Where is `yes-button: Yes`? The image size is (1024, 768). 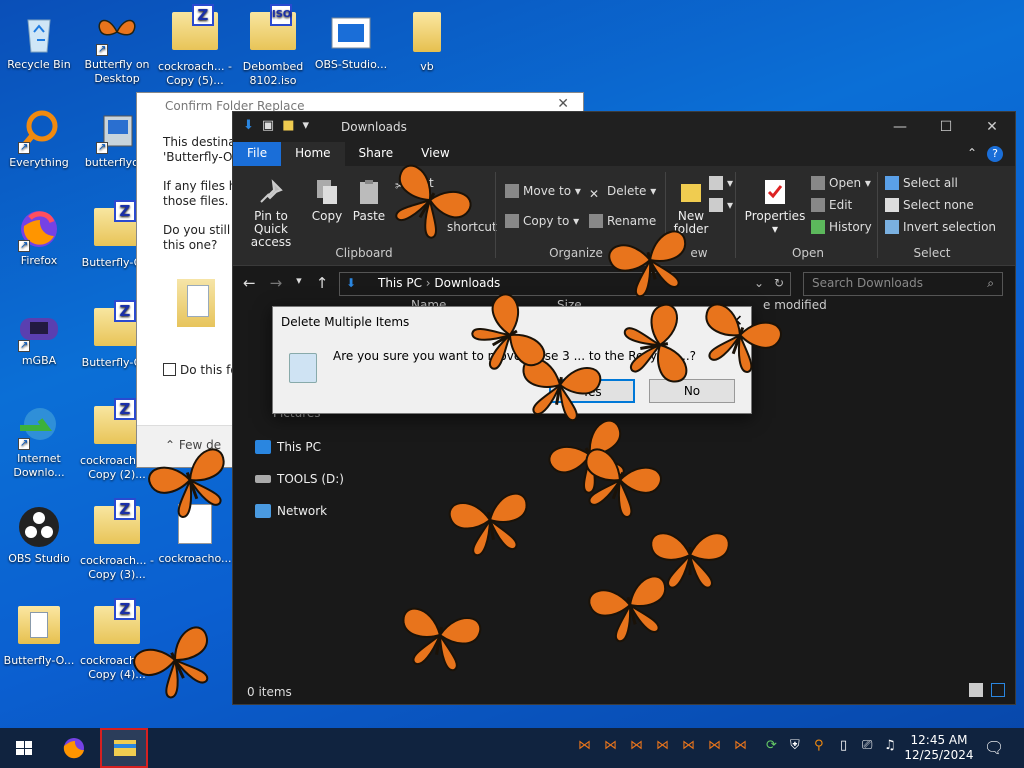
yes-button: Yes is located at coordinates (592, 391).